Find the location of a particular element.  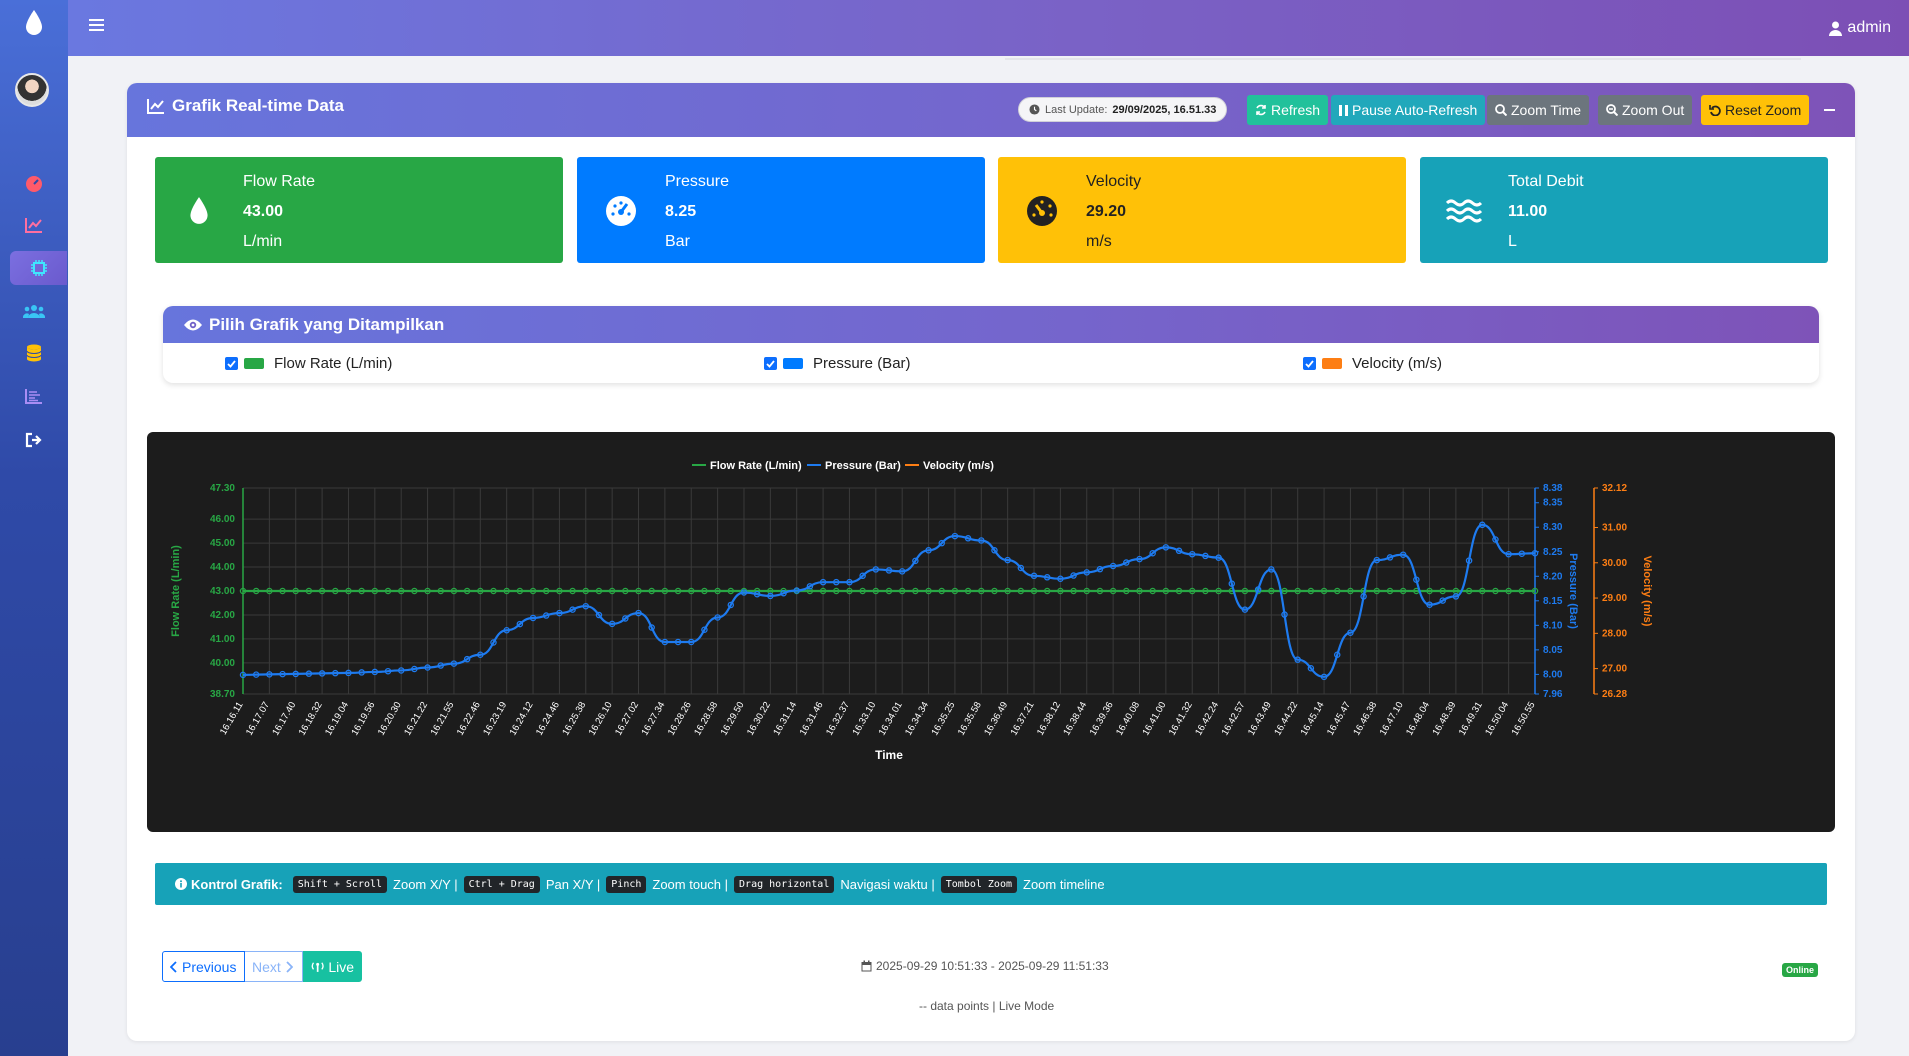

y-left-tick-label: 38.70 is located at coordinates (222, 694).